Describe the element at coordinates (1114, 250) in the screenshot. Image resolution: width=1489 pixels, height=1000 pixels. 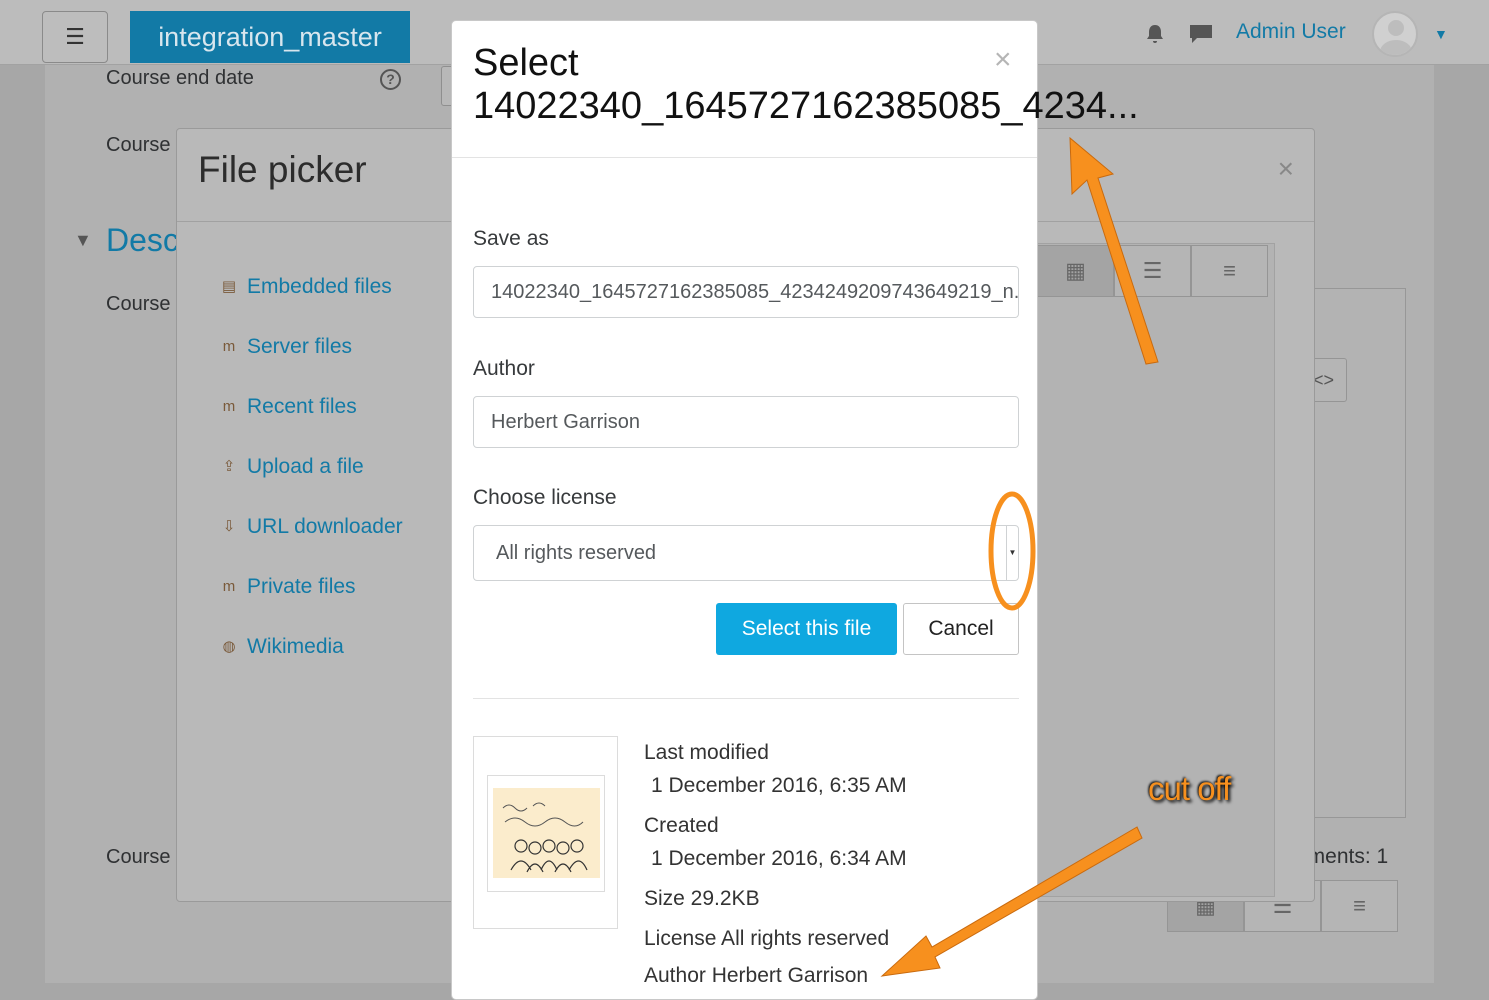
I see `annotation-arrow-title` at that location.